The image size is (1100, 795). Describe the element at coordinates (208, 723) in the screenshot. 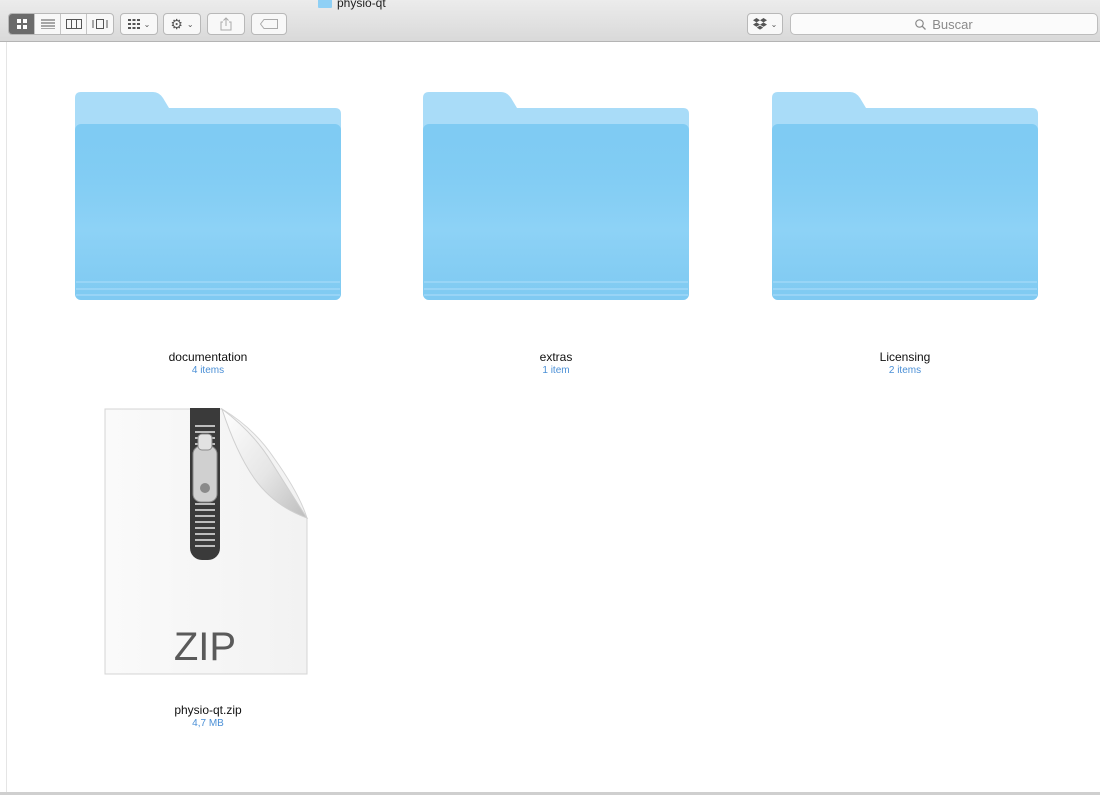

I see `item-subtitle: 4,7 MB` at that location.